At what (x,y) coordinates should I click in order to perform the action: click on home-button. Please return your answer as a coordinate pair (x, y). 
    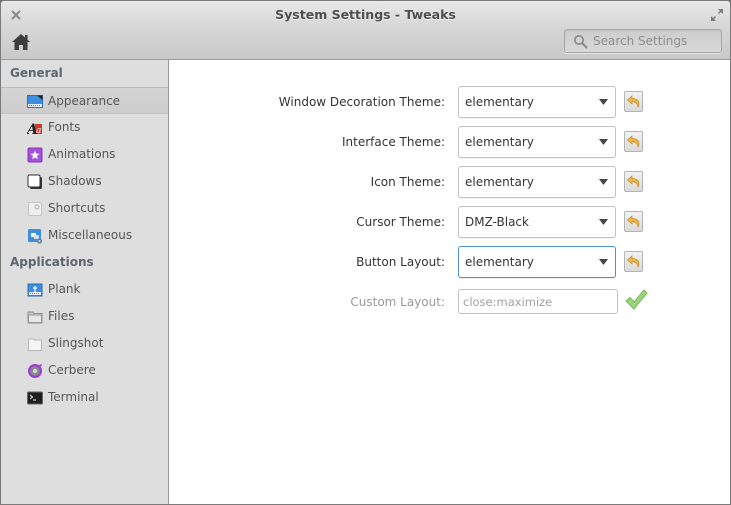
    Looking at the image, I should click on (21, 42).